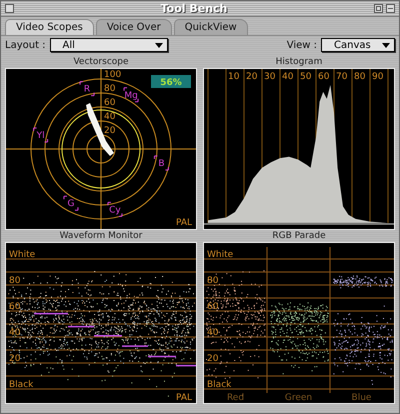 This screenshot has width=400, height=414. I want to click on tab: Video Scopes, so click(49, 27).